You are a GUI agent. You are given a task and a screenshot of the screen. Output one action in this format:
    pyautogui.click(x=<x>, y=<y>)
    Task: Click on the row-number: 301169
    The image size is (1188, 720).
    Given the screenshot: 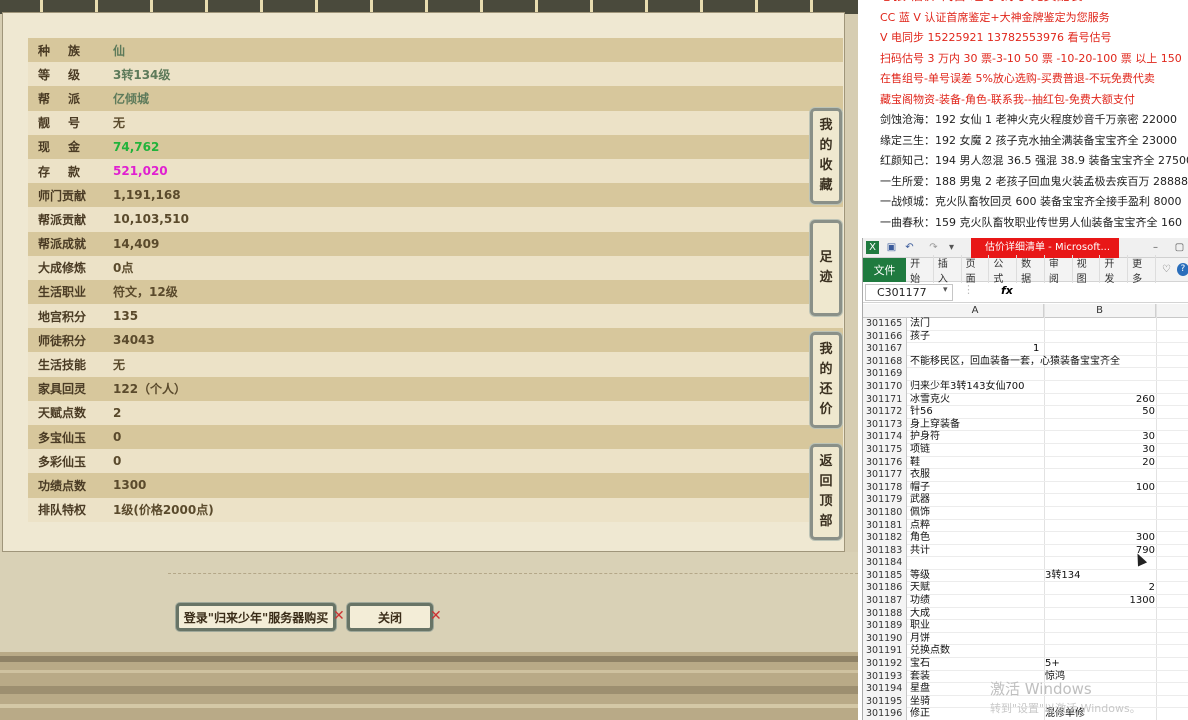 What is the action you would take?
    pyautogui.click(x=885, y=374)
    